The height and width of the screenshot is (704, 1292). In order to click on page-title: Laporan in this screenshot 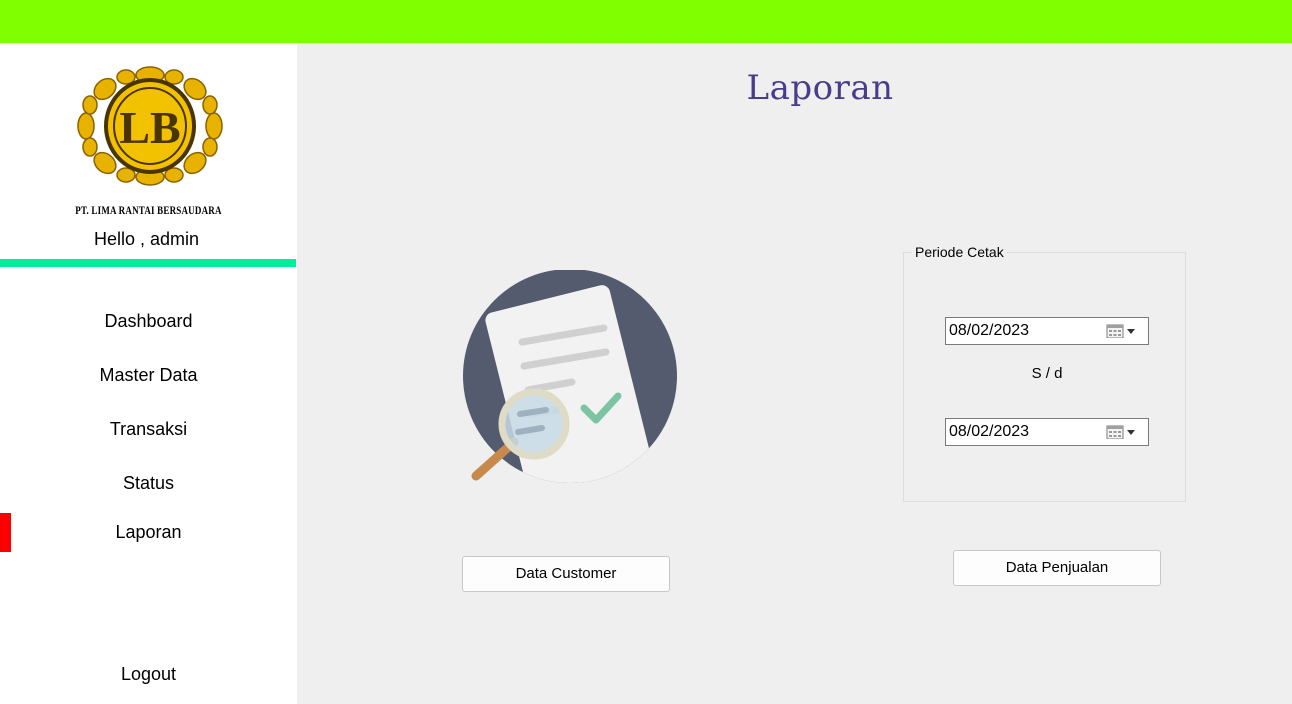, I will do `click(820, 88)`.